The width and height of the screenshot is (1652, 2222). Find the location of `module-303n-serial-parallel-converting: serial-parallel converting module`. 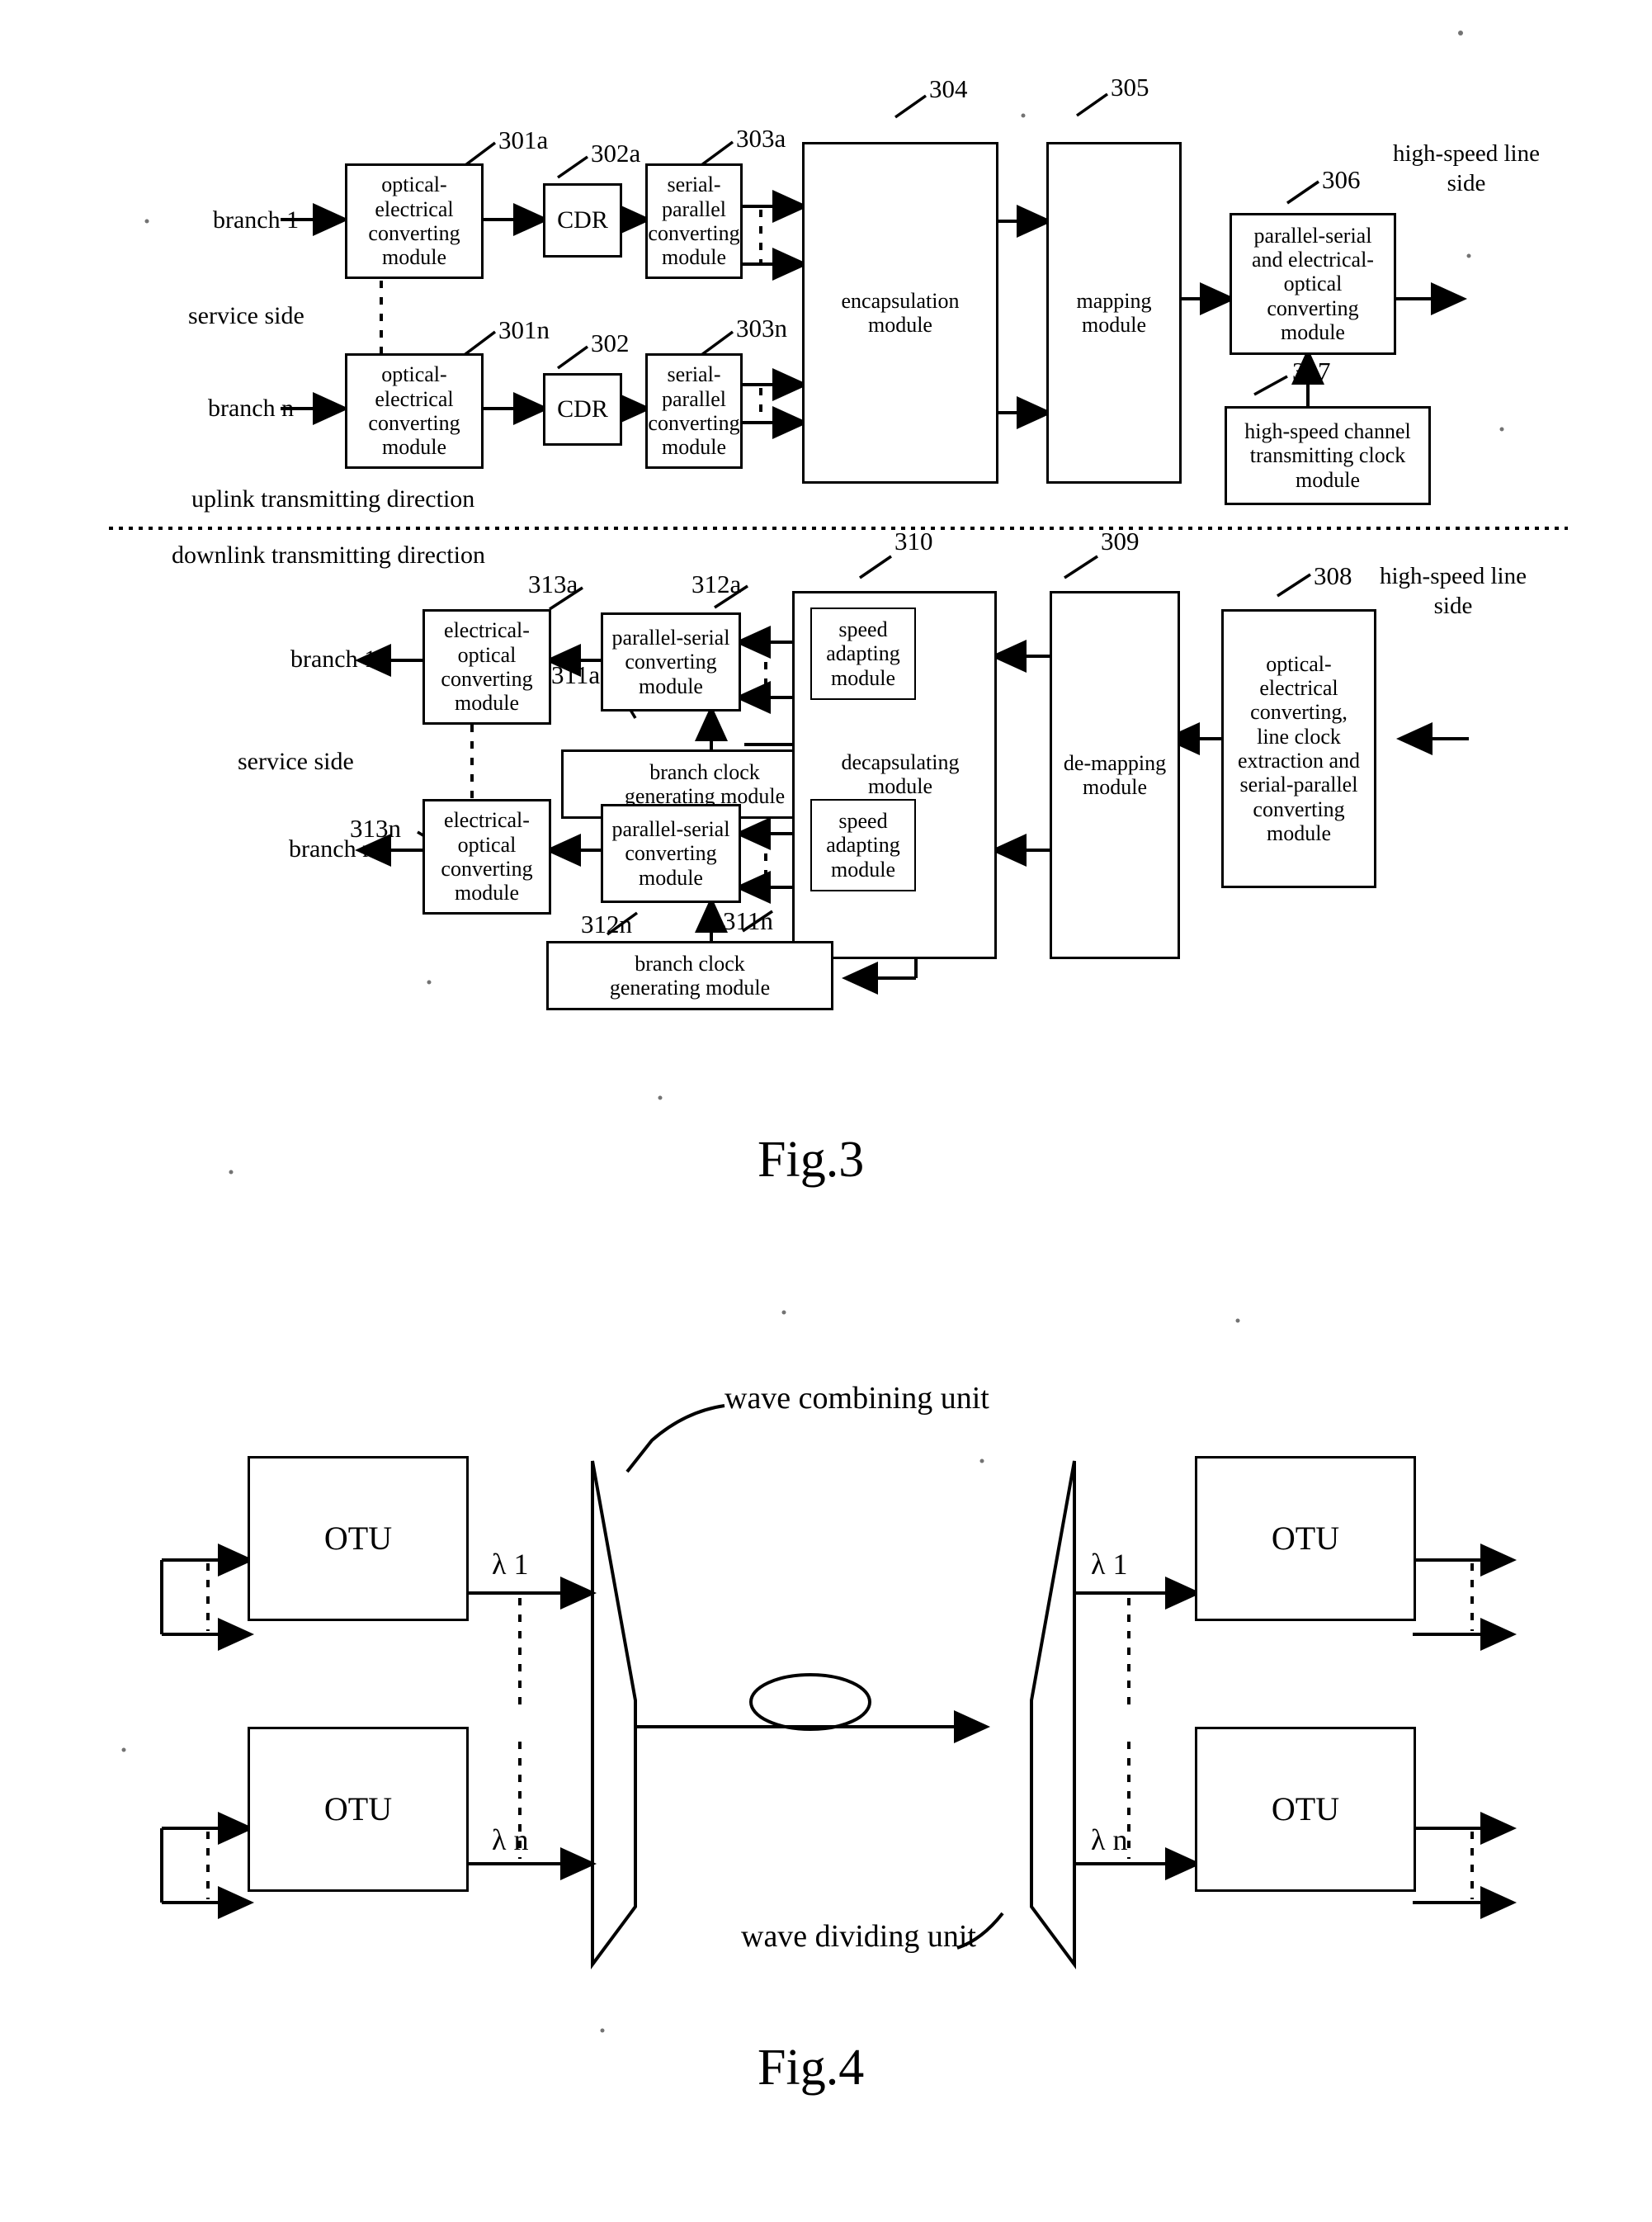

module-303n-serial-parallel-converting: serial-parallel converting module is located at coordinates (694, 411).